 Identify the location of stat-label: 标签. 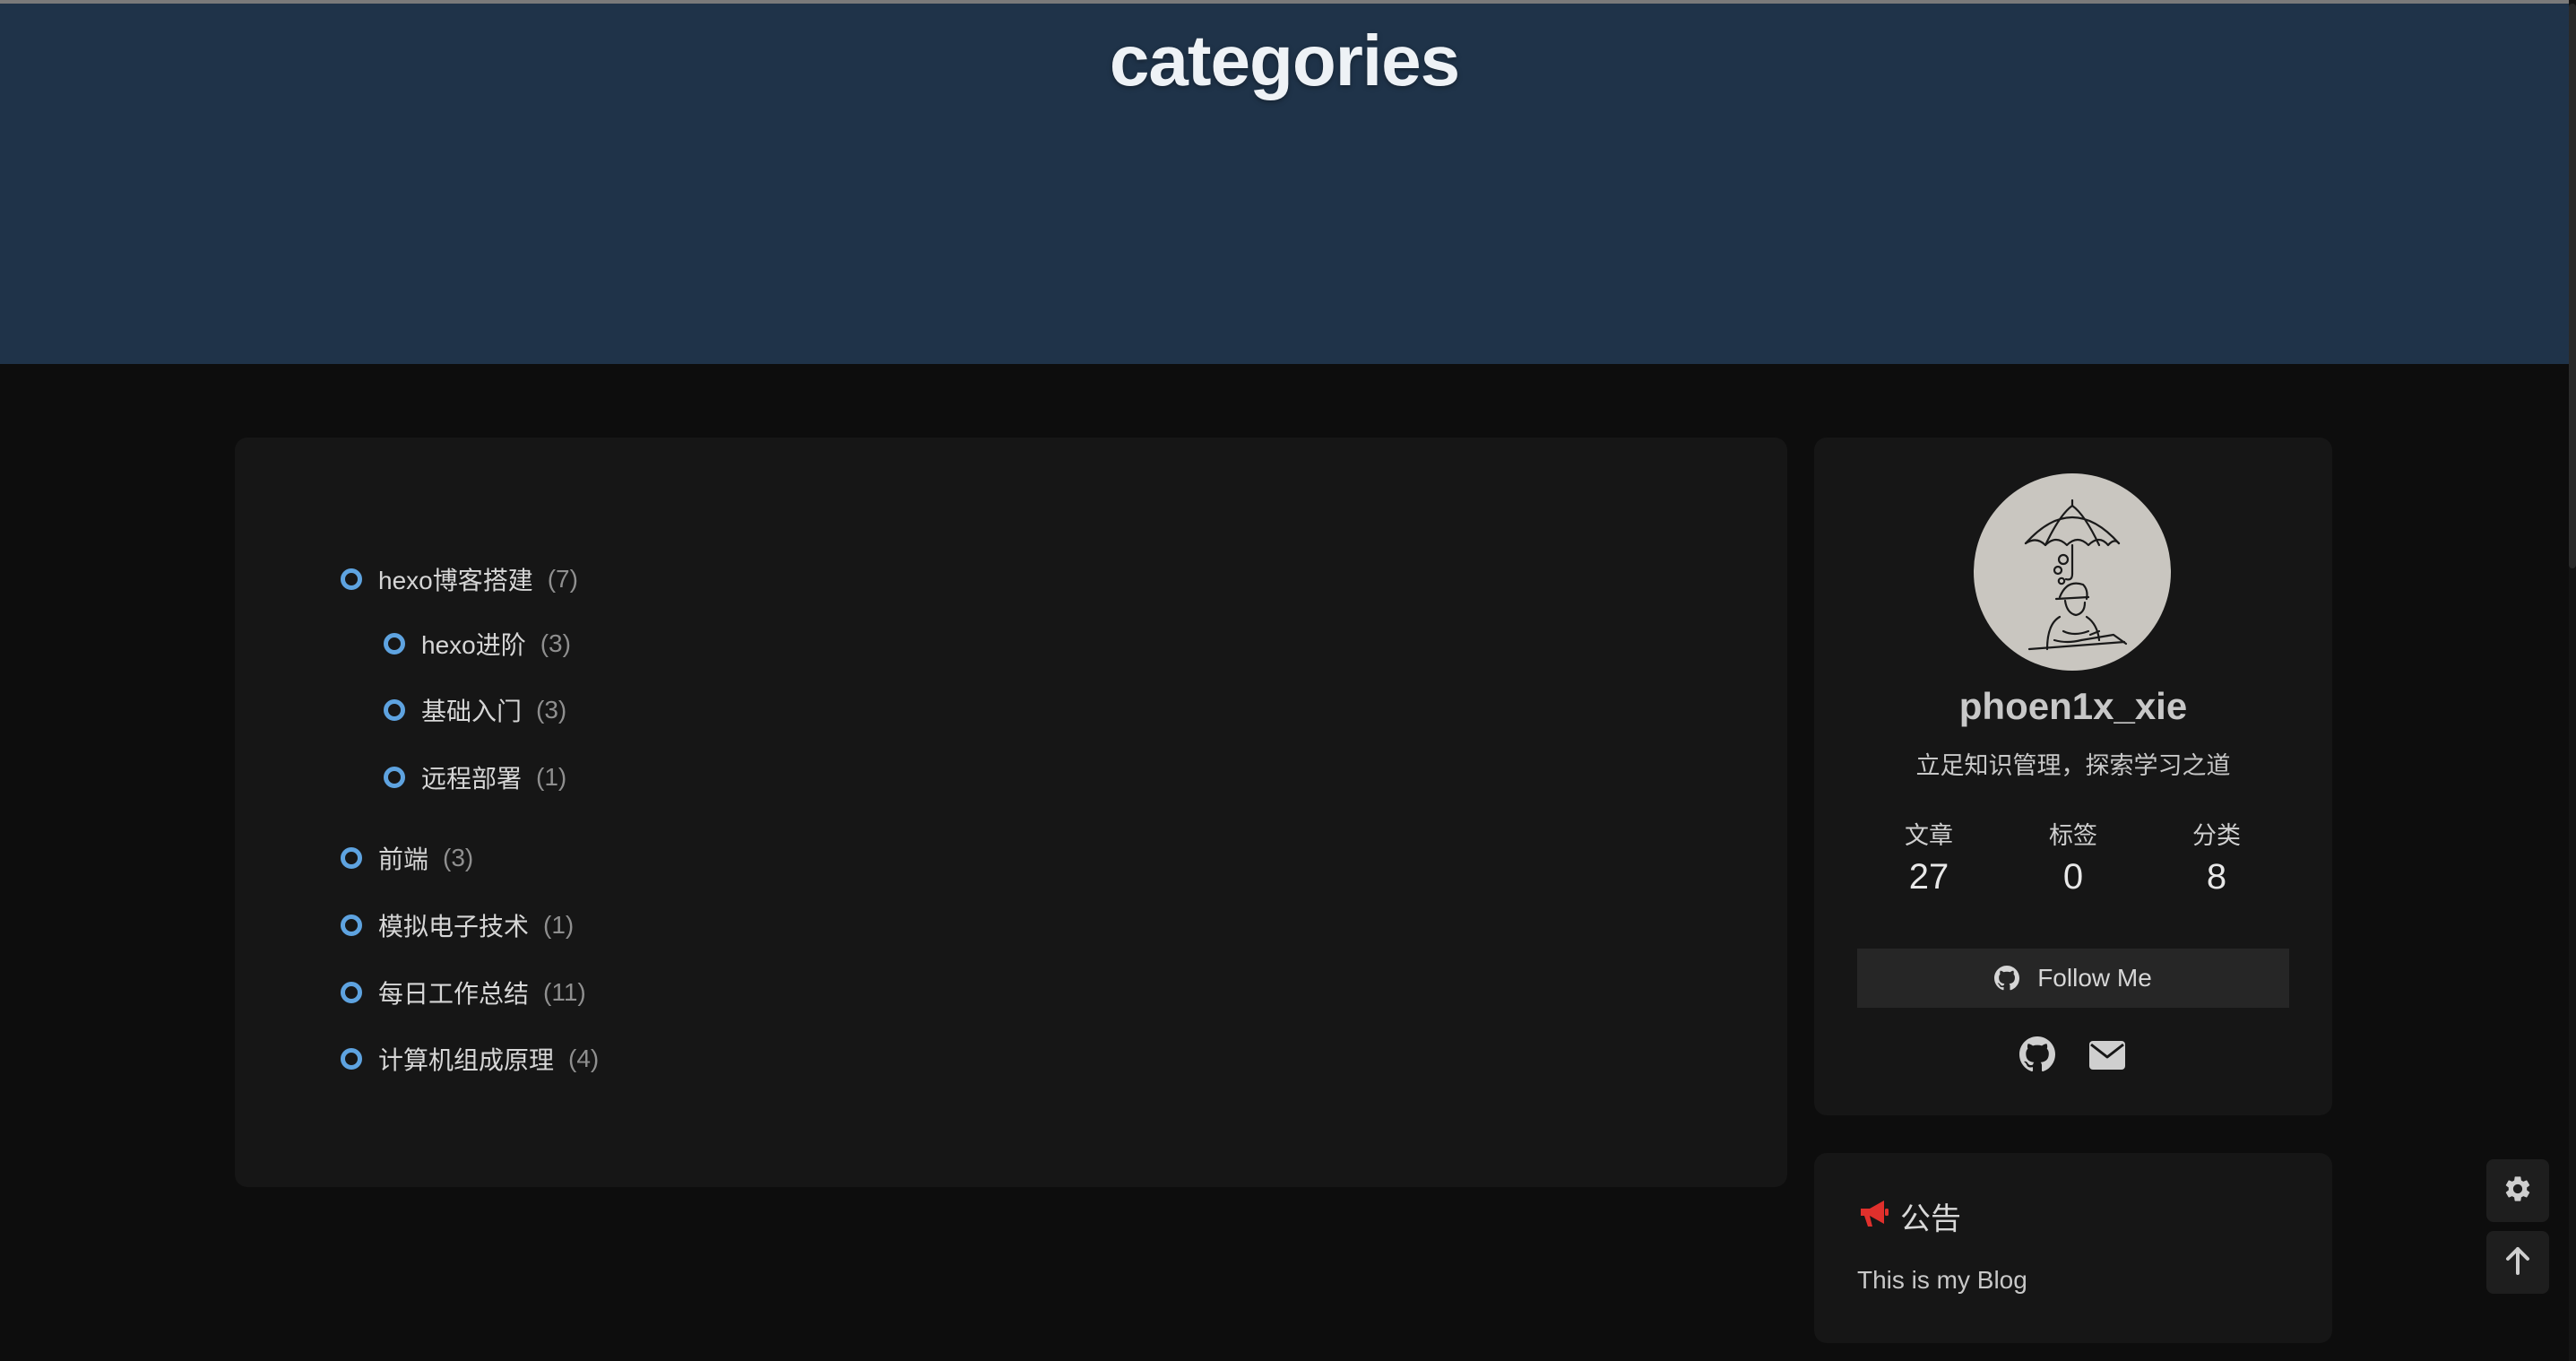
(2073, 835).